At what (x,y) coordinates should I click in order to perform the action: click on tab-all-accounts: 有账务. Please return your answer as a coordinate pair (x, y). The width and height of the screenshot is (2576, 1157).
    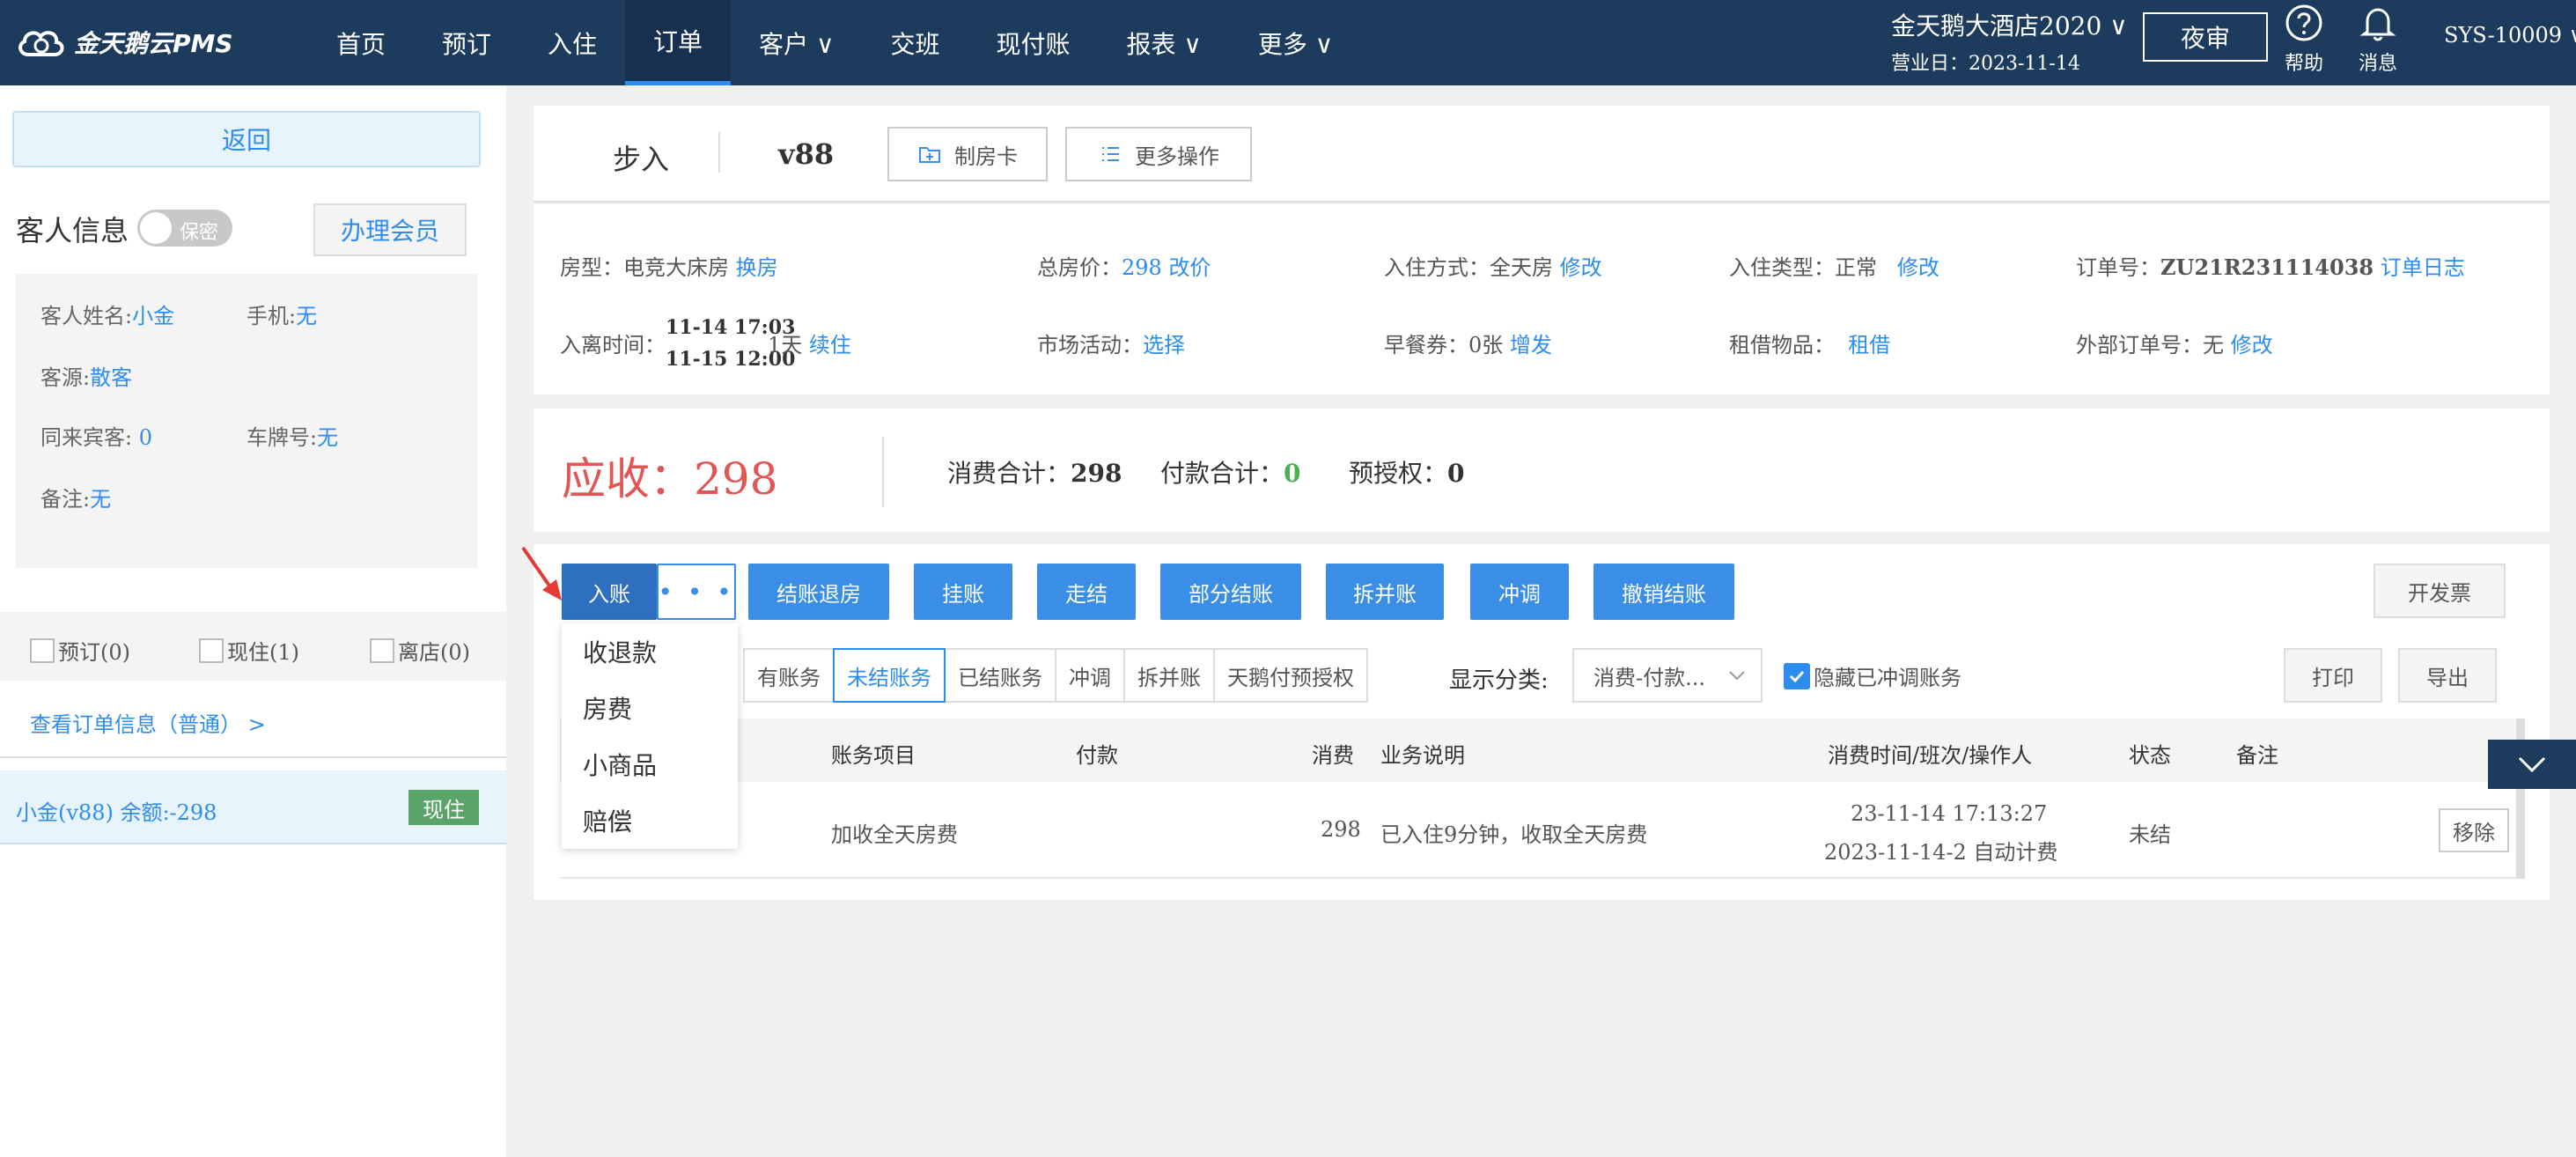
    Looking at the image, I should click on (789, 675).